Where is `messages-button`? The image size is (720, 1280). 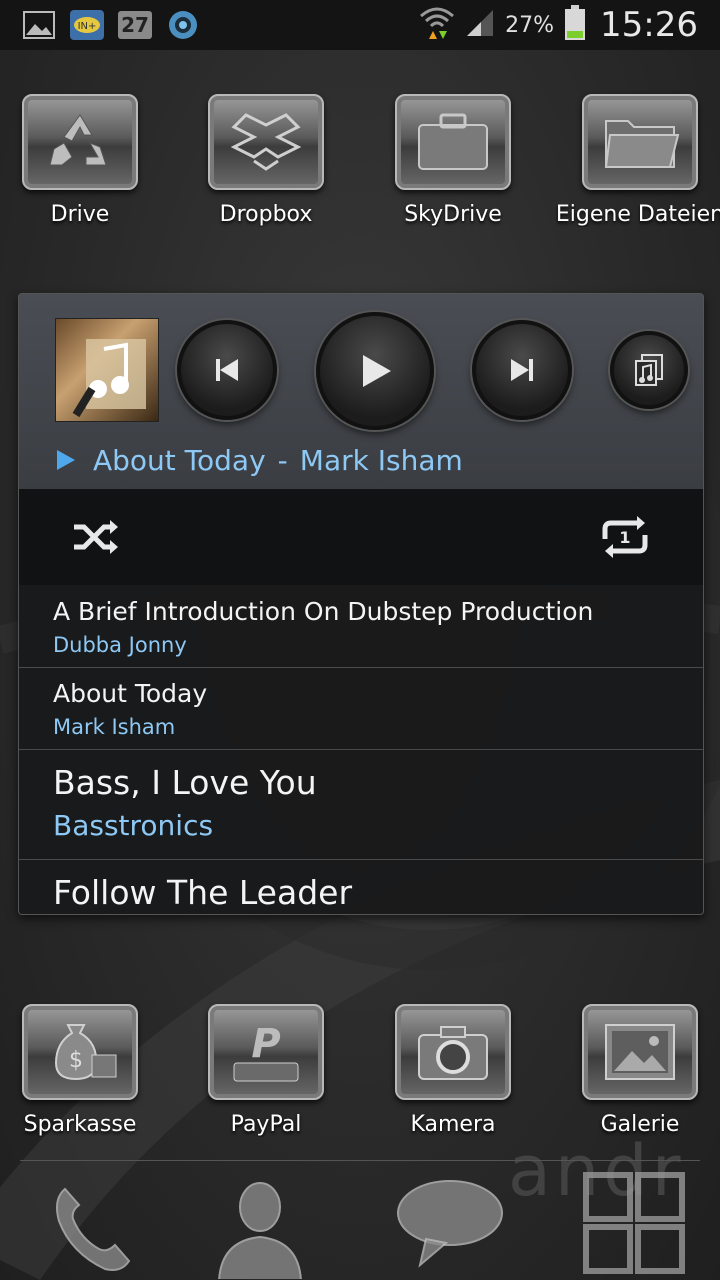
messages-button is located at coordinates (450, 1224).